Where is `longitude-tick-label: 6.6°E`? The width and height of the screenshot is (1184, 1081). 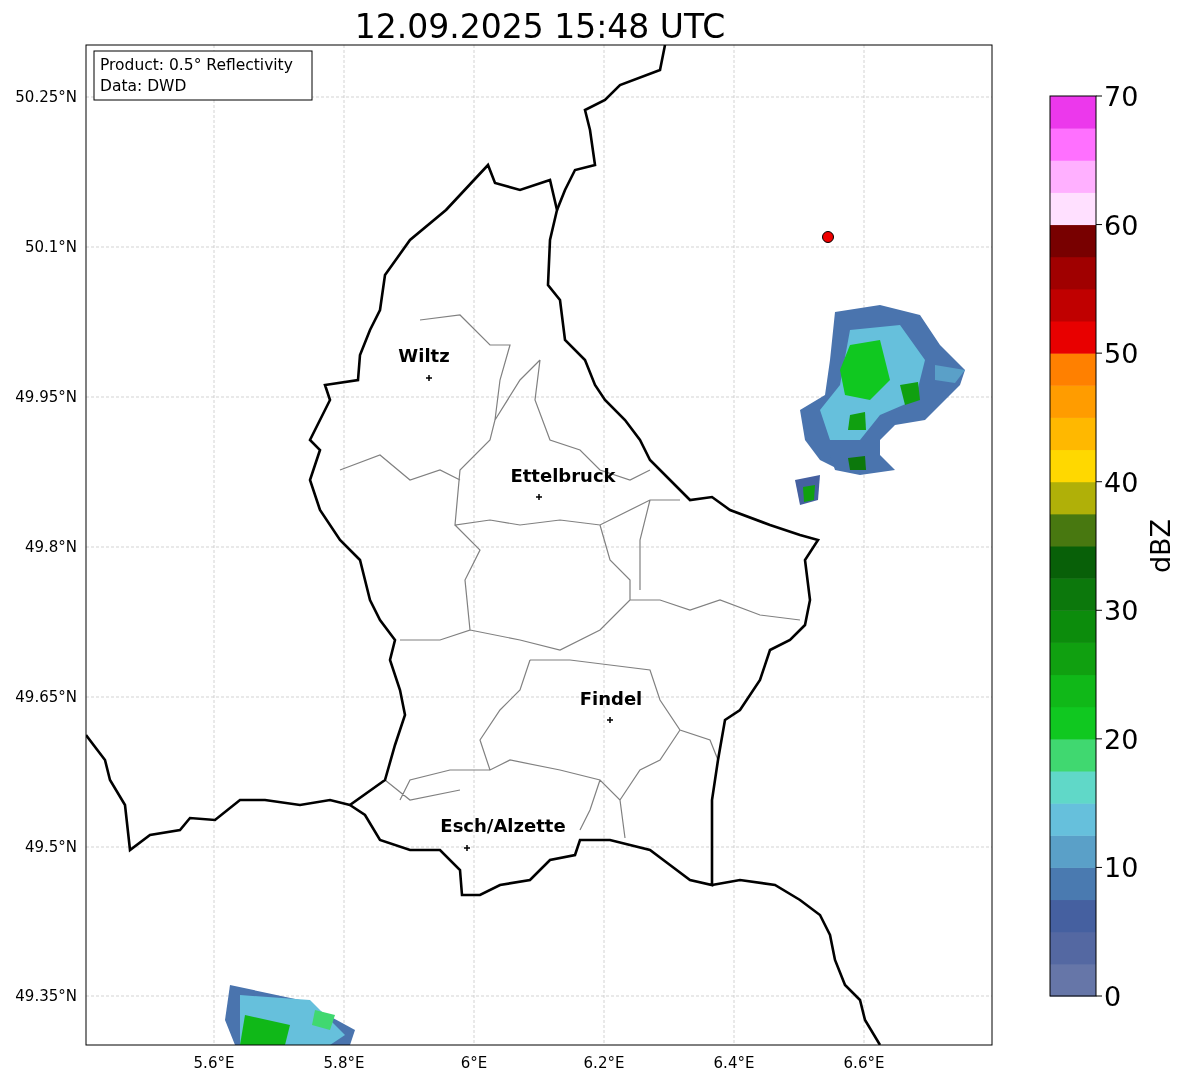
longitude-tick-label: 6.6°E is located at coordinates (864, 1063).